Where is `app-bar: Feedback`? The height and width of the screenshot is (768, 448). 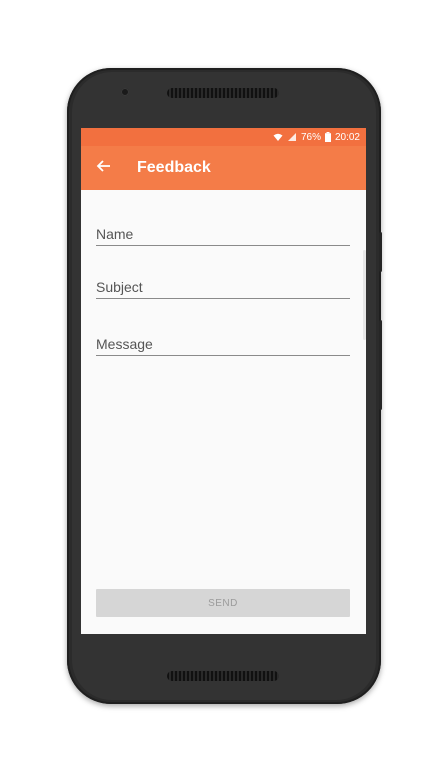
app-bar: Feedback is located at coordinates (223, 168).